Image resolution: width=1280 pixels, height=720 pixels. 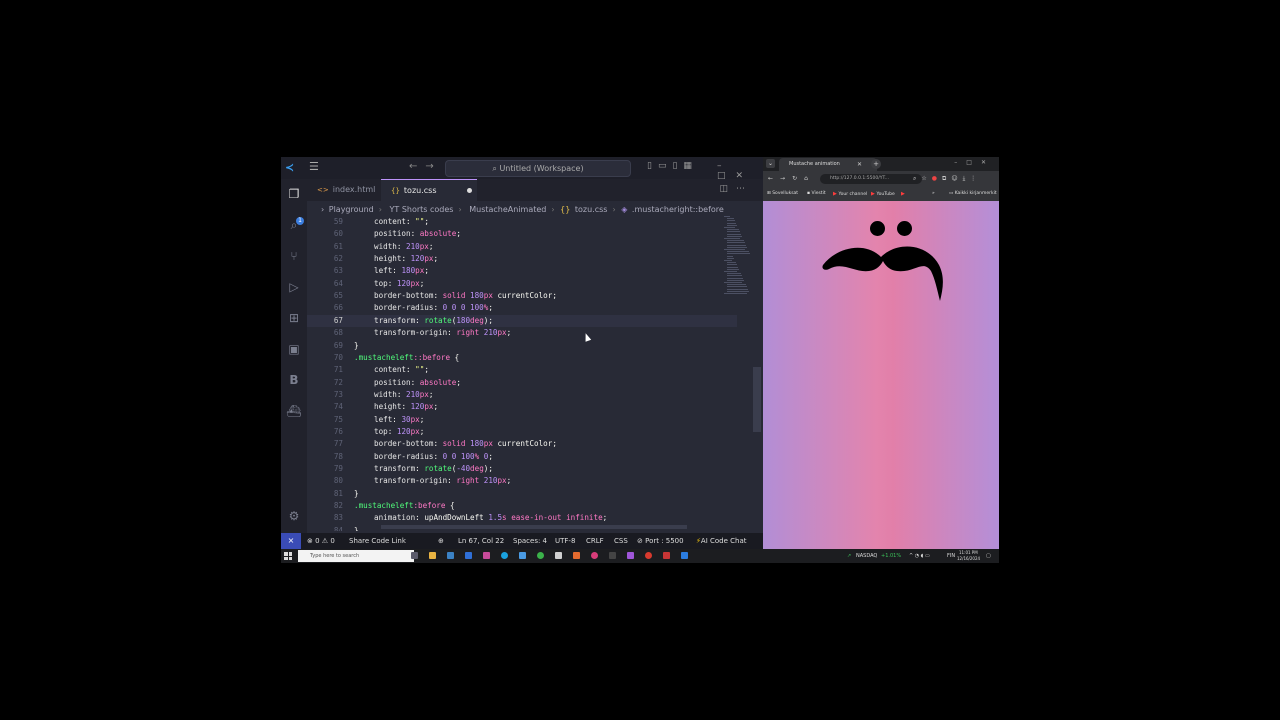 What do you see at coordinates (294, 287) in the screenshot?
I see `run-debug-icon: ▷` at bounding box center [294, 287].